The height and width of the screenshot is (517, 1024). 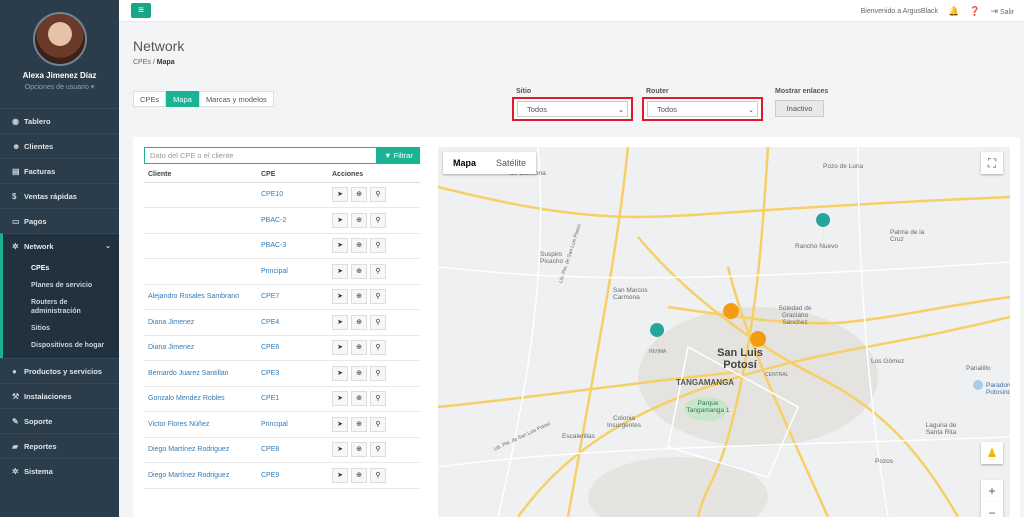 What do you see at coordinates (292, 195) in the screenshot?
I see `cell-cpe: CPE10` at bounding box center [292, 195].